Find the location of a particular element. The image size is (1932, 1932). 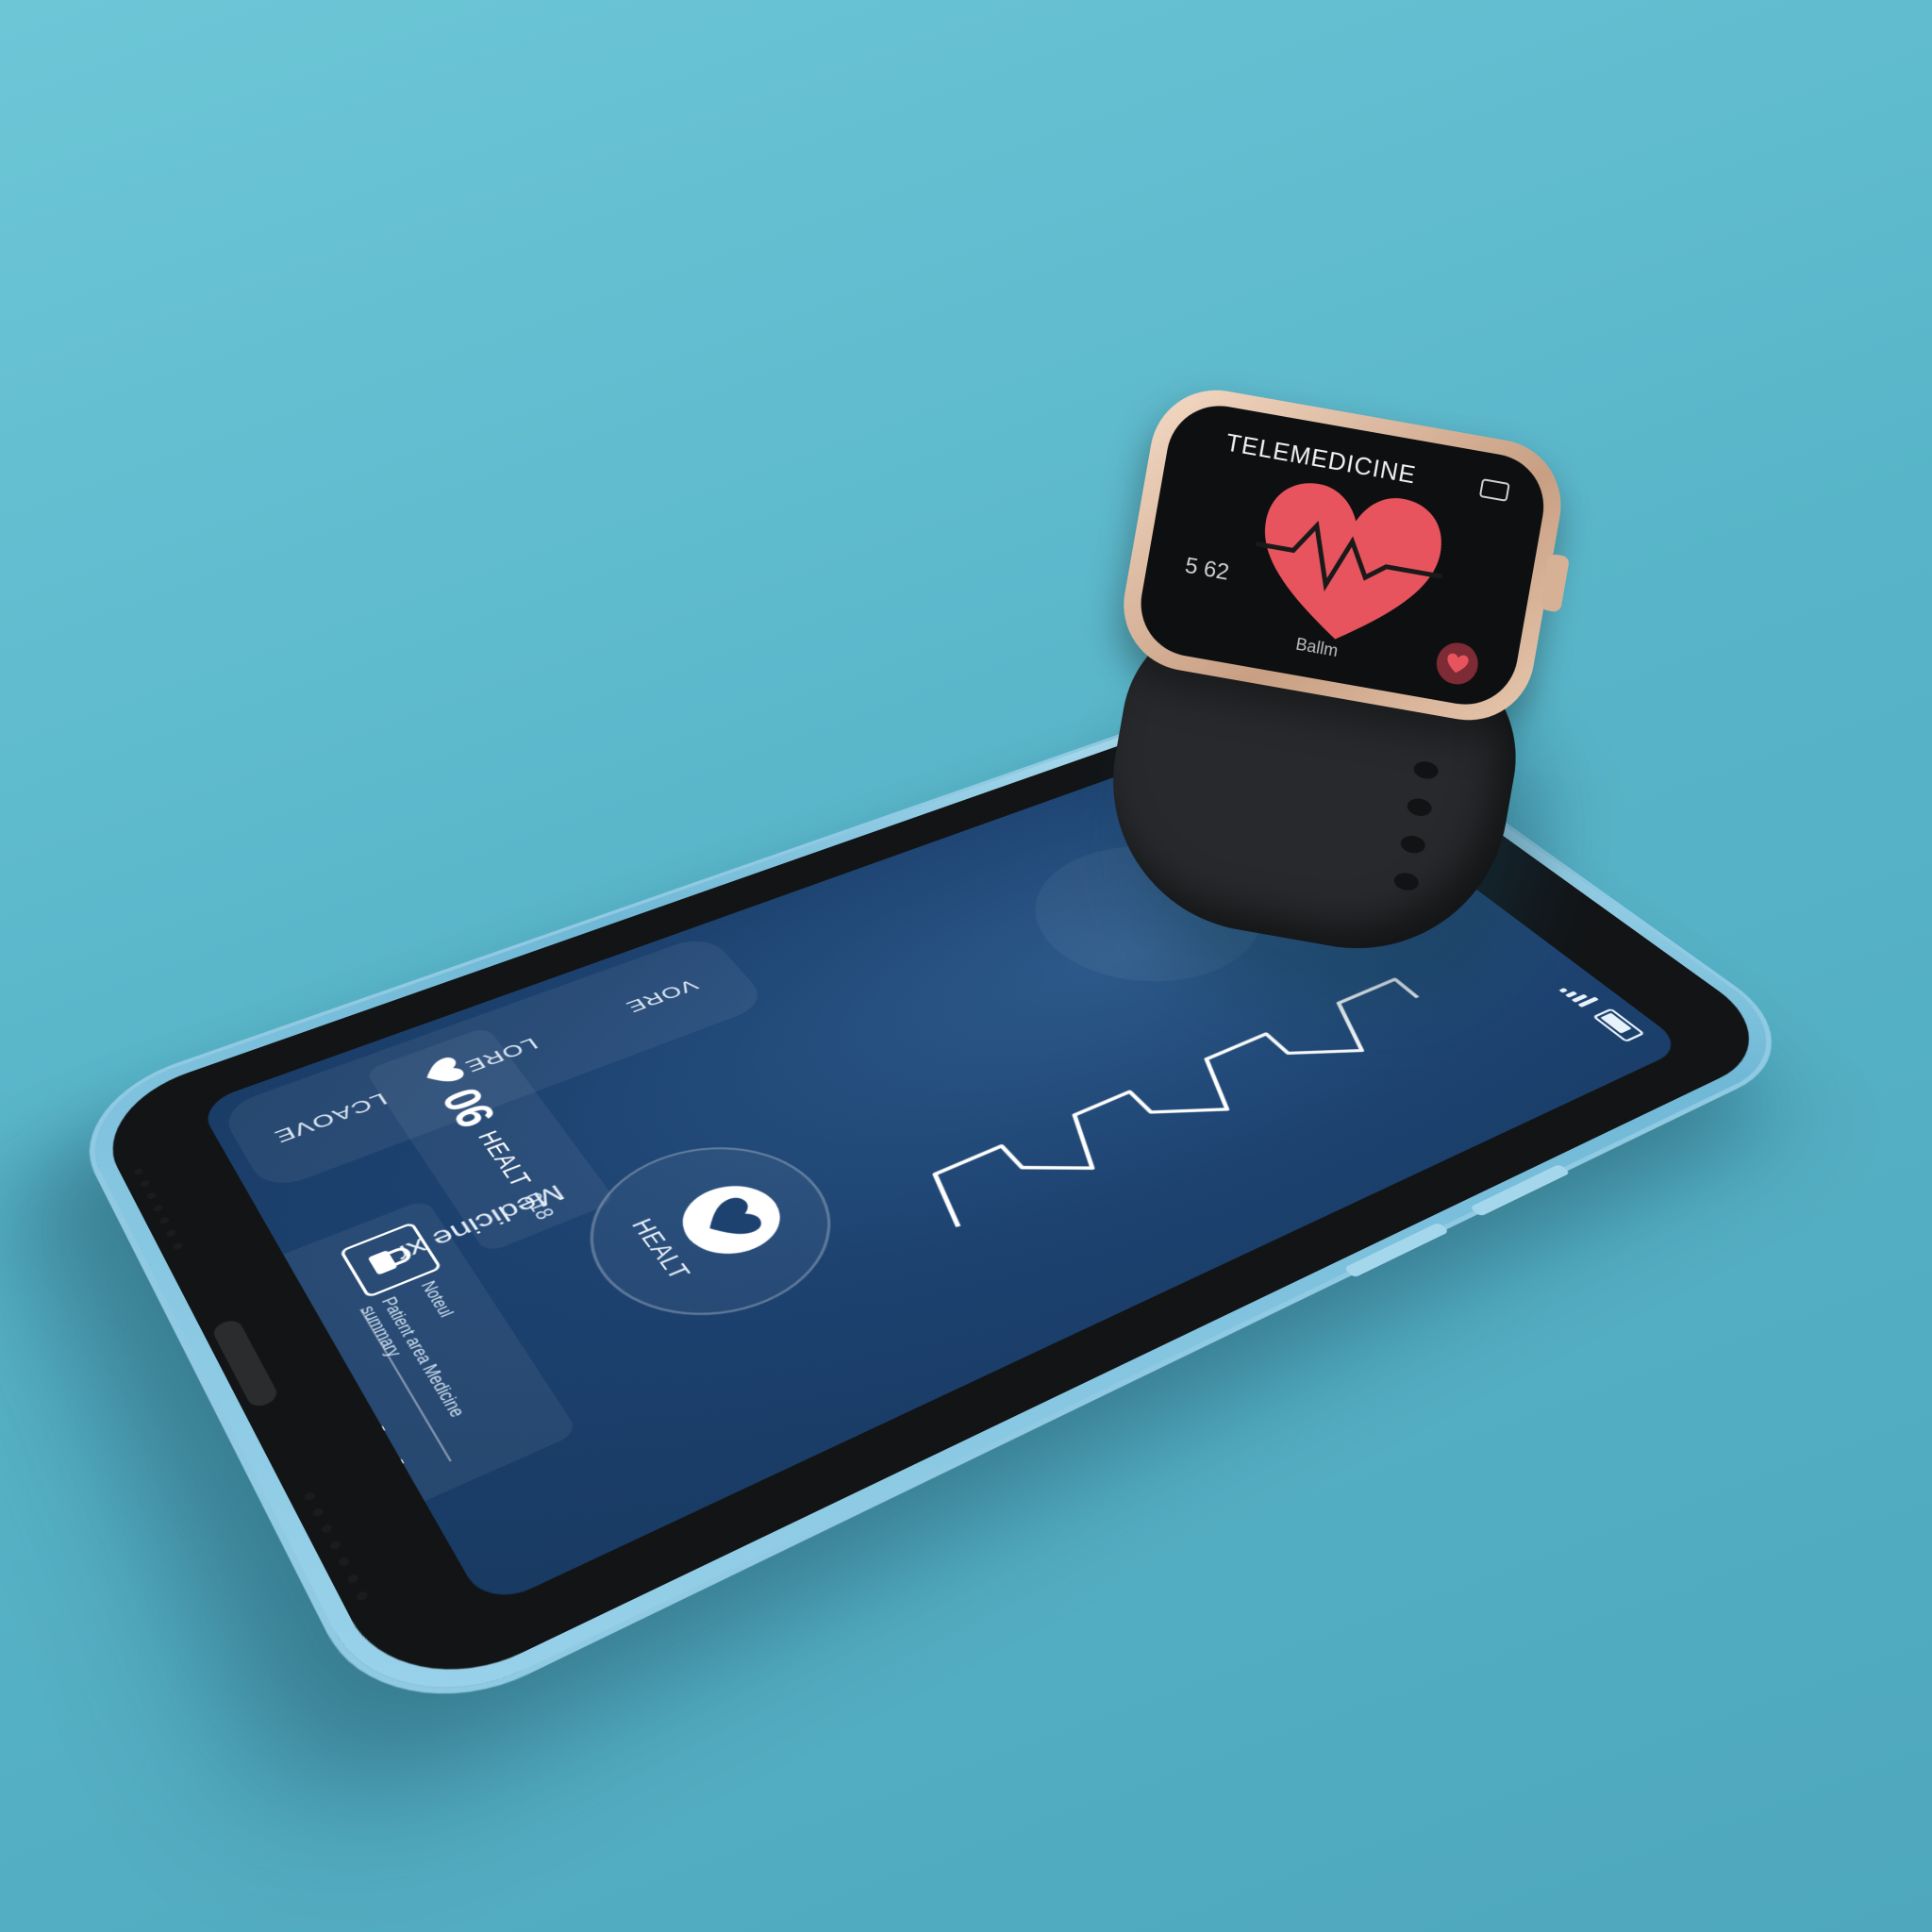

medicine-label: Medicine xr is located at coordinates (481, 1223).